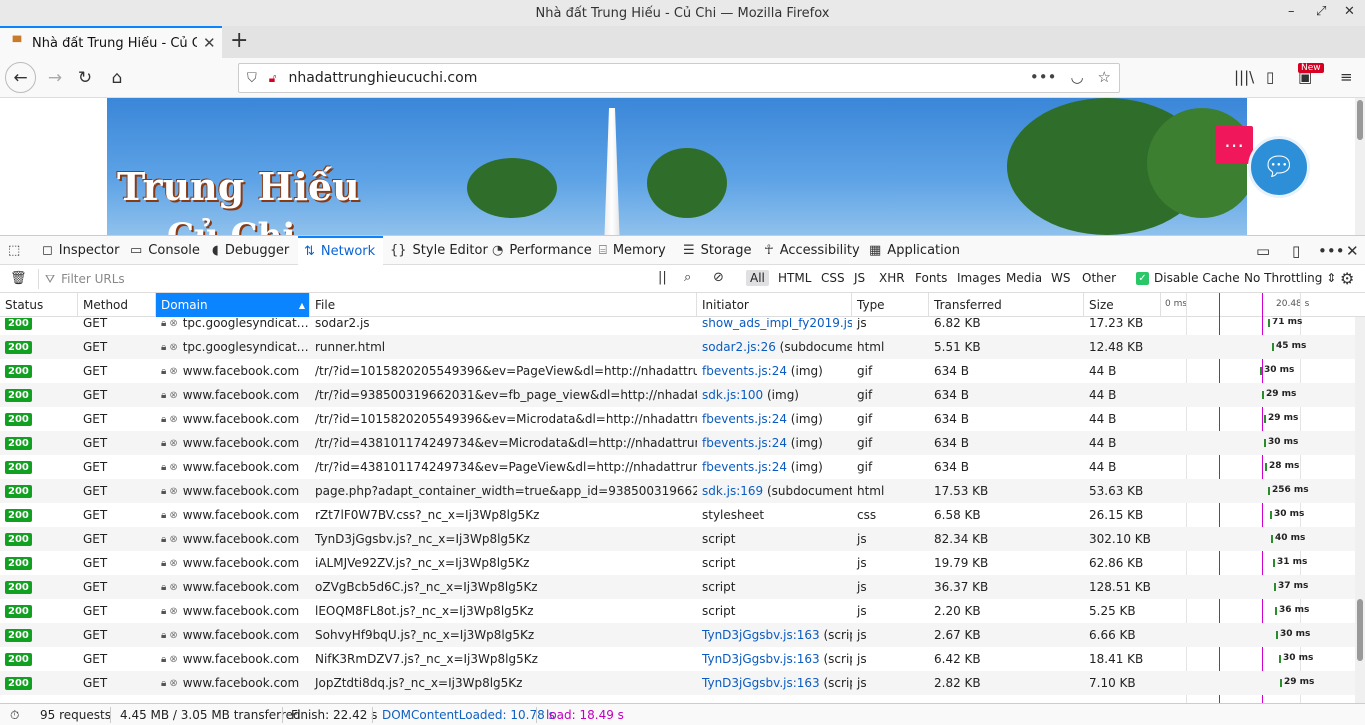 The image size is (1365, 725). I want to click on more-options-button: ⋯, so click(1234, 145).